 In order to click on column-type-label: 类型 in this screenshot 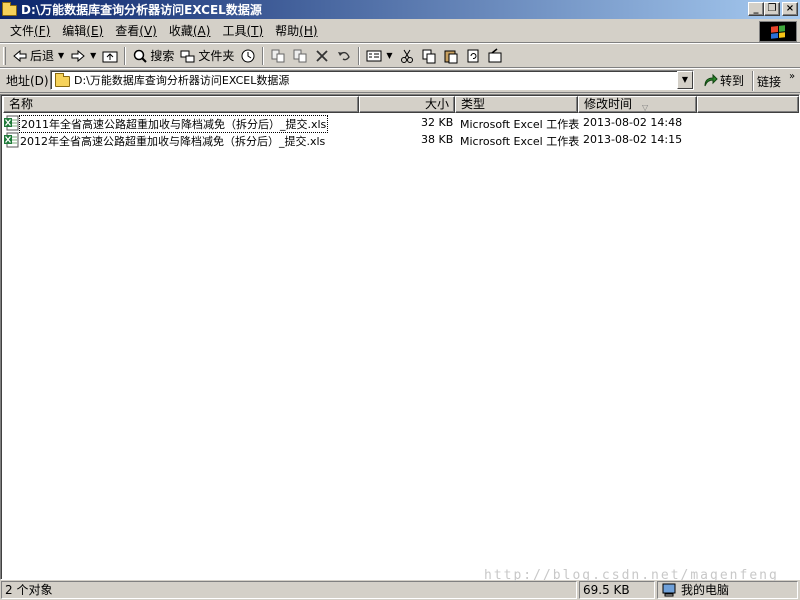, I will do `click(473, 104)`.